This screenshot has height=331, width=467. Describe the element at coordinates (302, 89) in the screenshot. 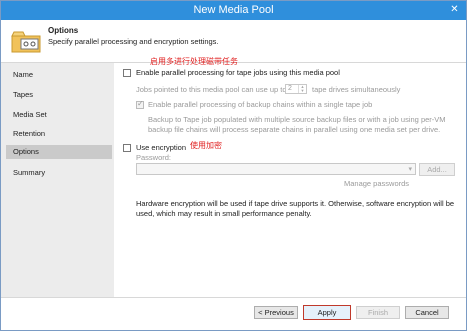

I see `stepper-arrows-icon: ▲ ▼` at that location.